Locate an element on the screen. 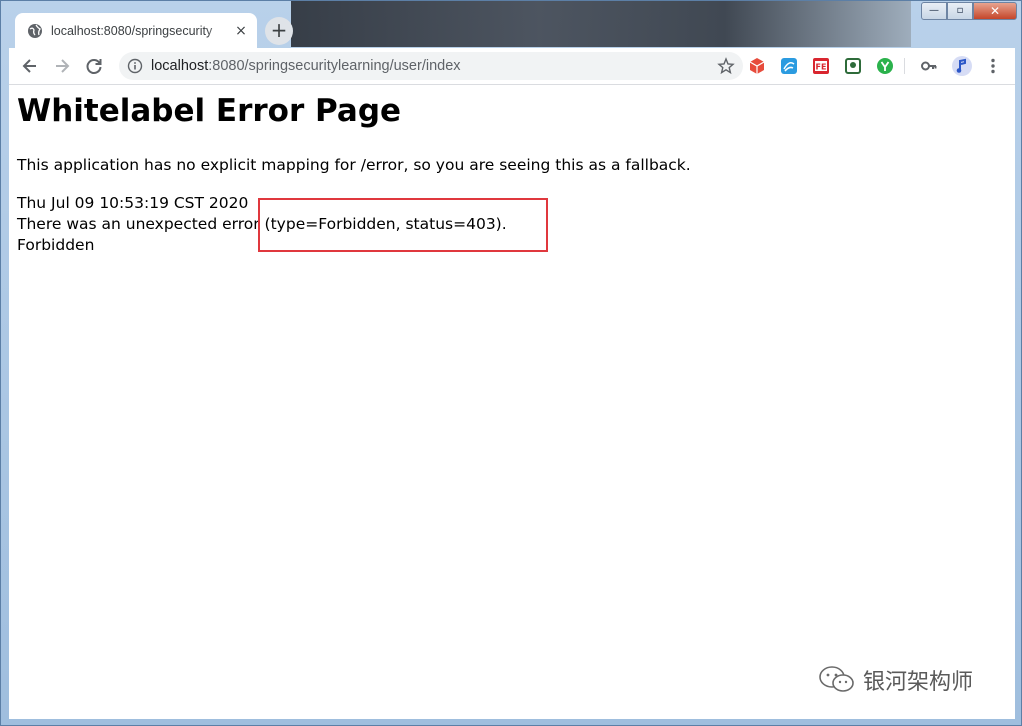  fe-extension-icon: FE is located at coordinates (821, 66).